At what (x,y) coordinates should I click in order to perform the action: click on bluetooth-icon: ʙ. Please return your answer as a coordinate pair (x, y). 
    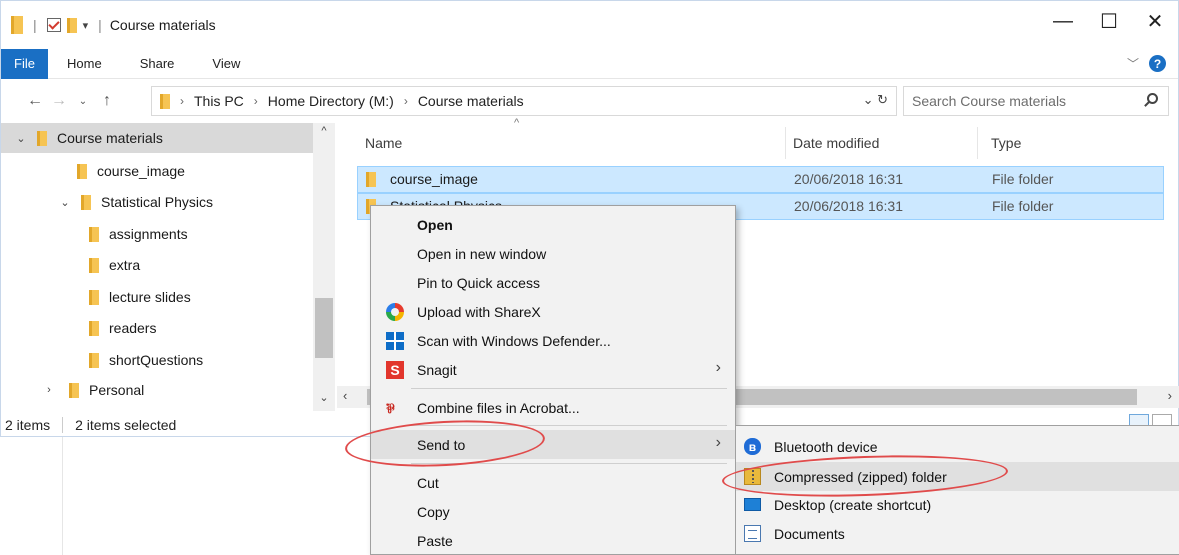
    Looking at the image, I should click on (752, 446).